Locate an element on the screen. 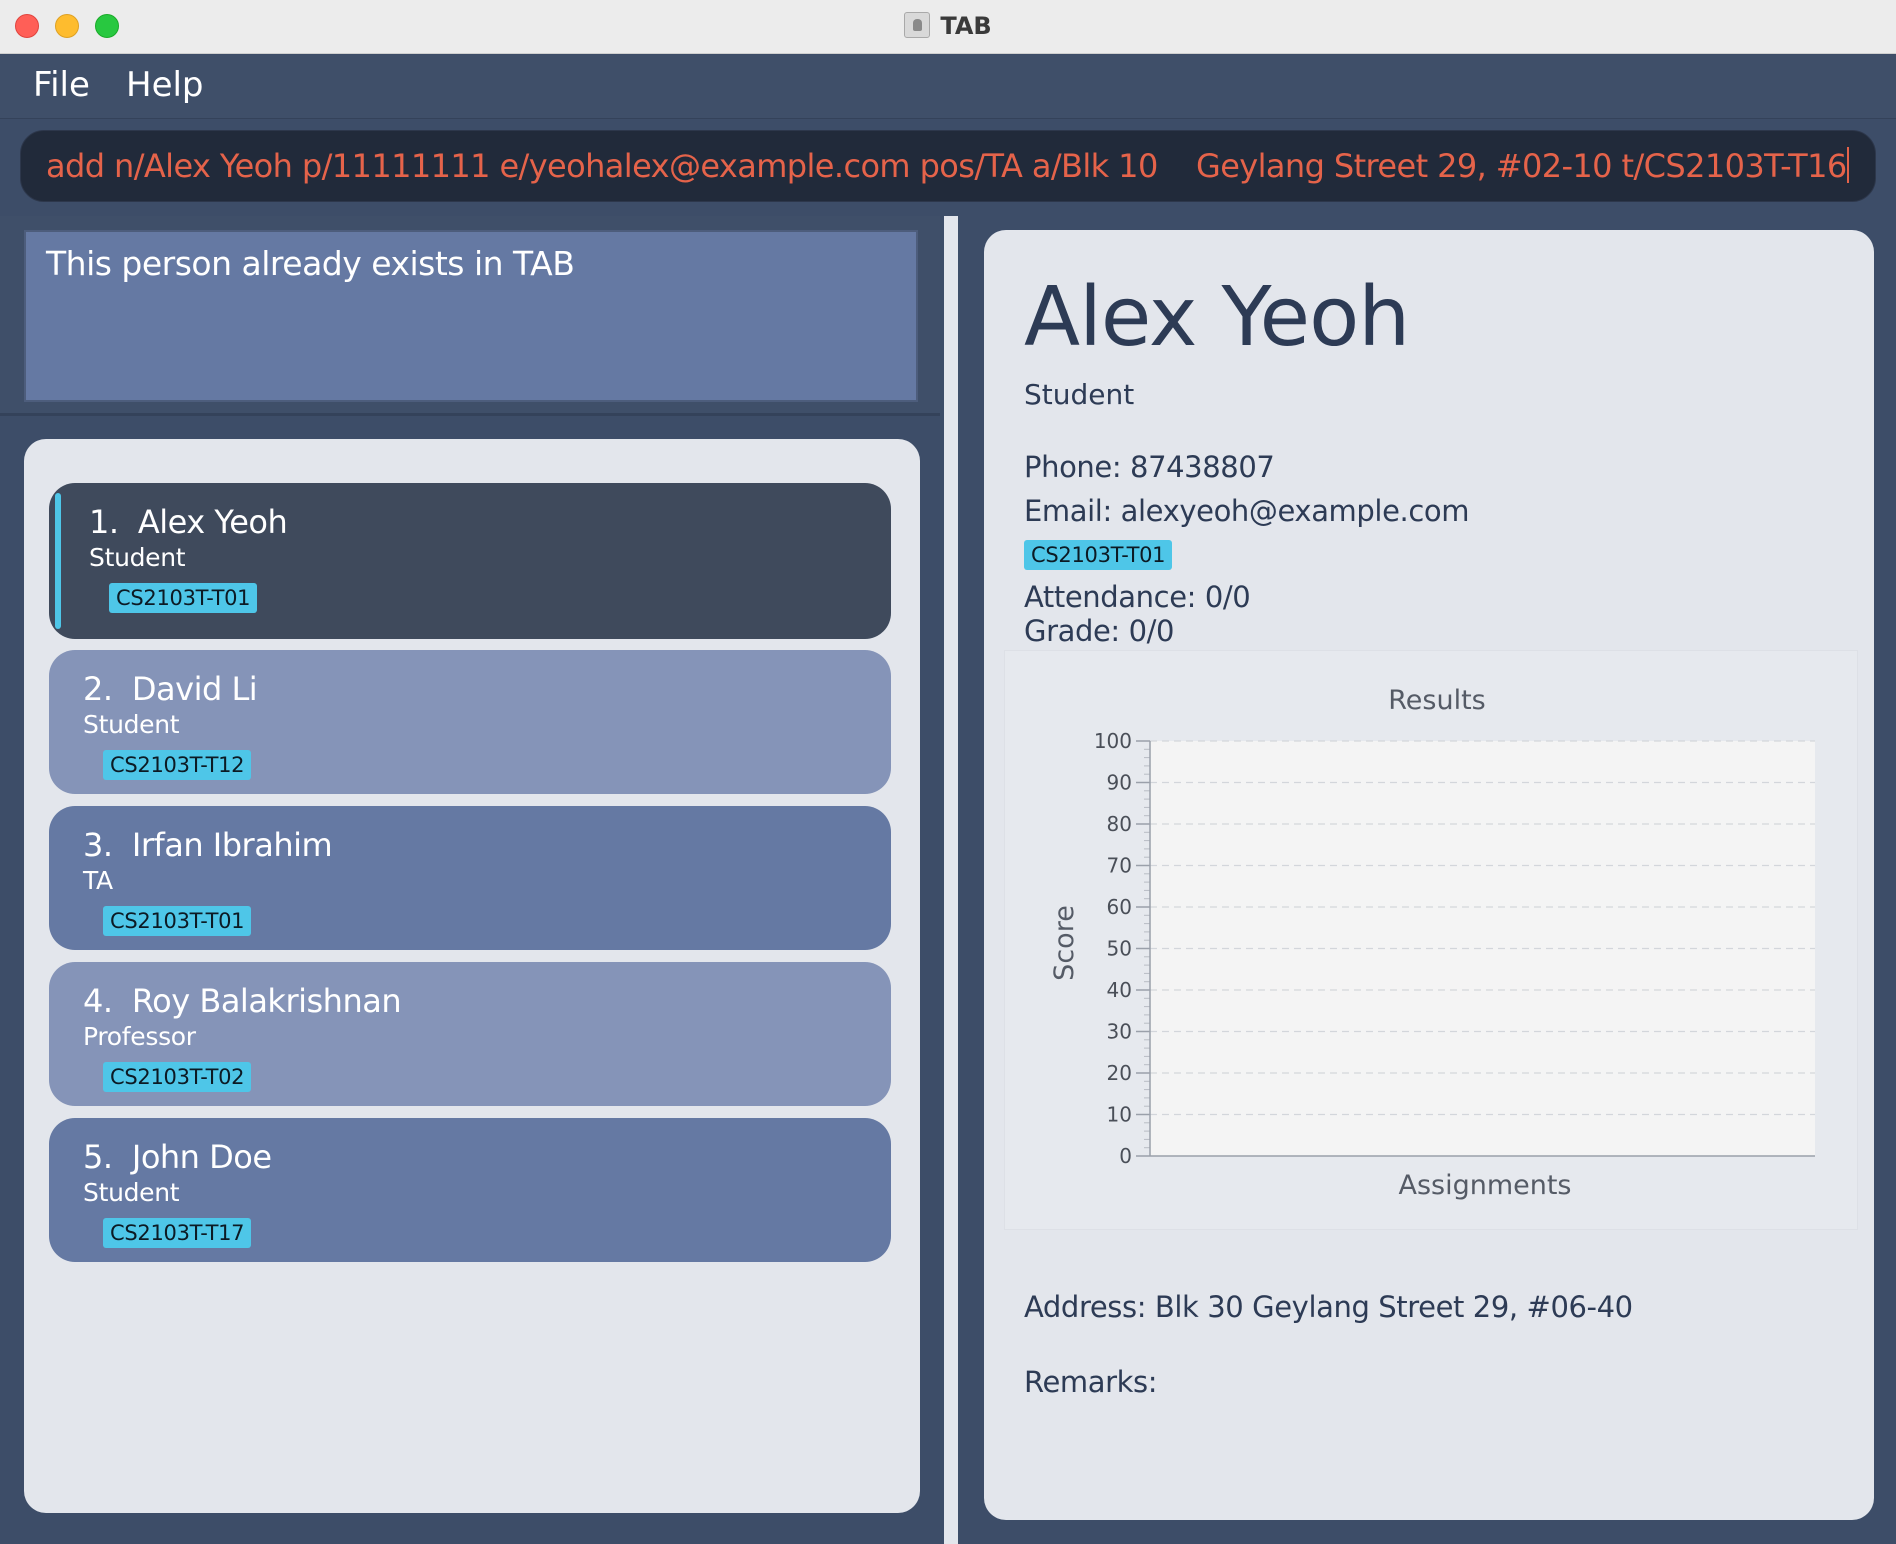 The height and width of the screenshot is (1544, 1896). detail-grade: Grade: 0/0 is located at coordinates (1099, 631).